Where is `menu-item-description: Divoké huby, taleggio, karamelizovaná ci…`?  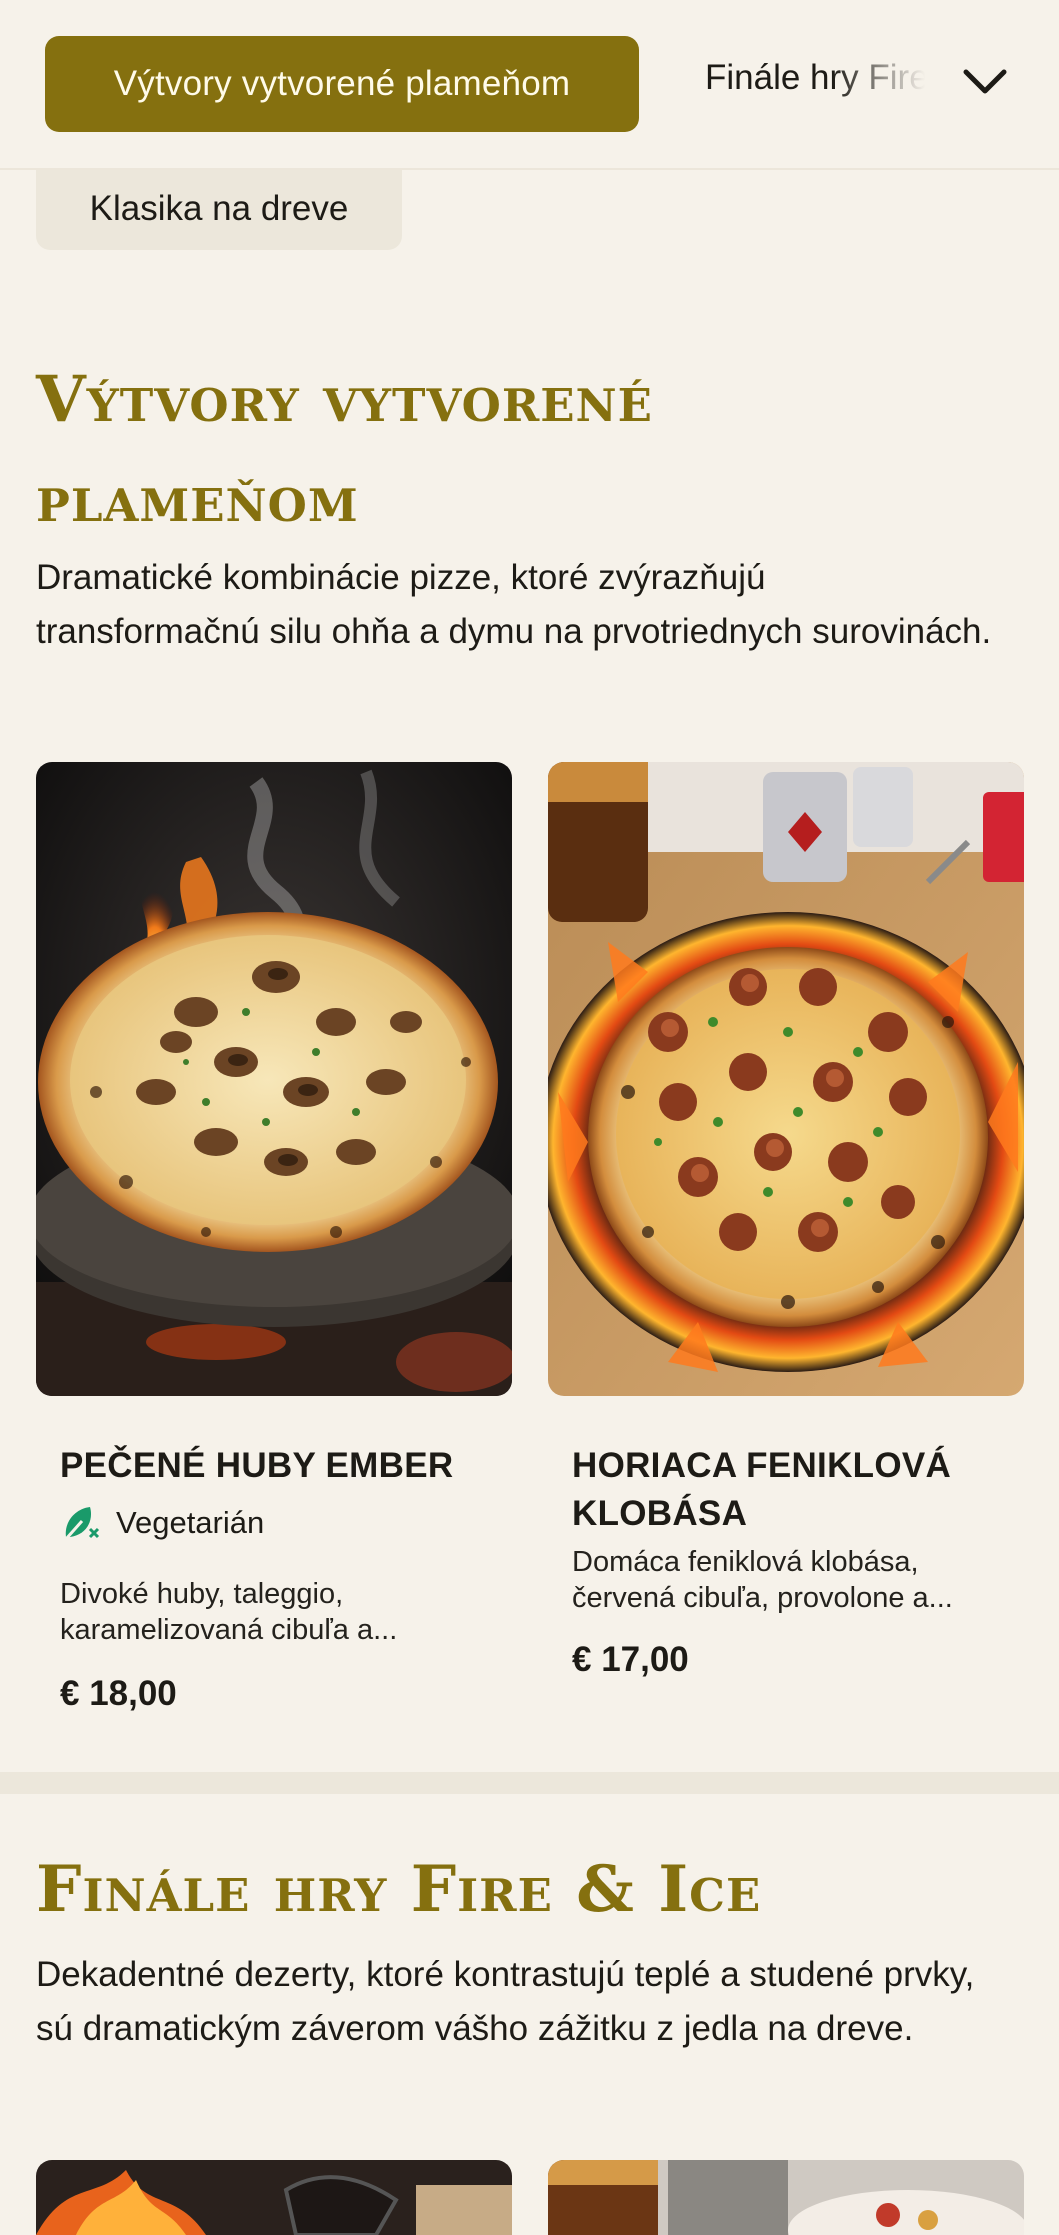 menu-item-description: Divoké huby, taleggio, karamelizovaná ci… is located at coordinates (229, 1612).